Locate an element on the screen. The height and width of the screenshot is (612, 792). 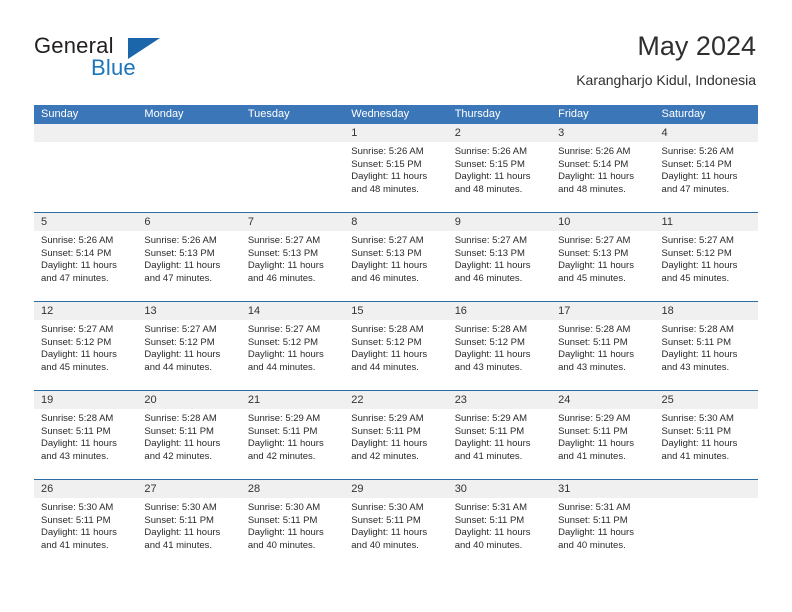
day-info-sunrise: Sunrise: 5:31 AM is located at coordinates (594, 507).